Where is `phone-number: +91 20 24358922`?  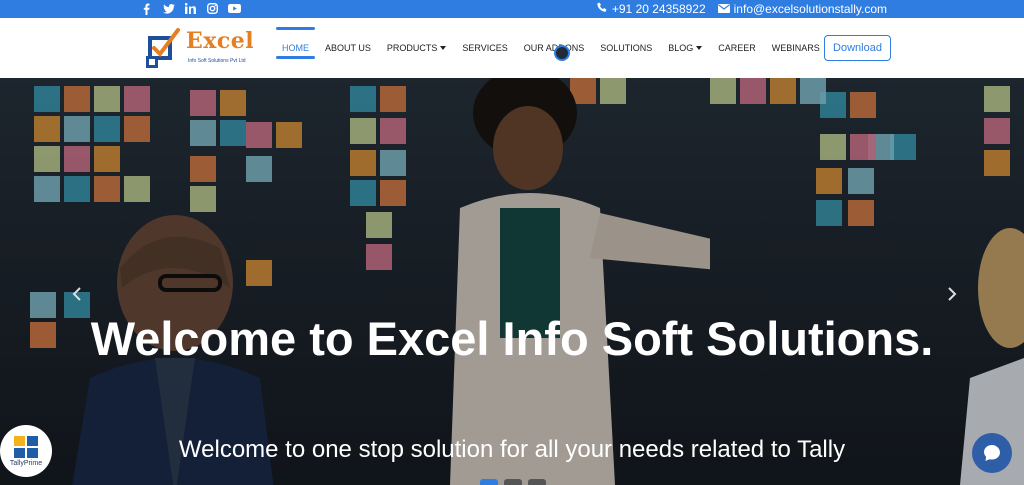 phone-number: +91 20 24358922 is located at coordinates (658, 9).